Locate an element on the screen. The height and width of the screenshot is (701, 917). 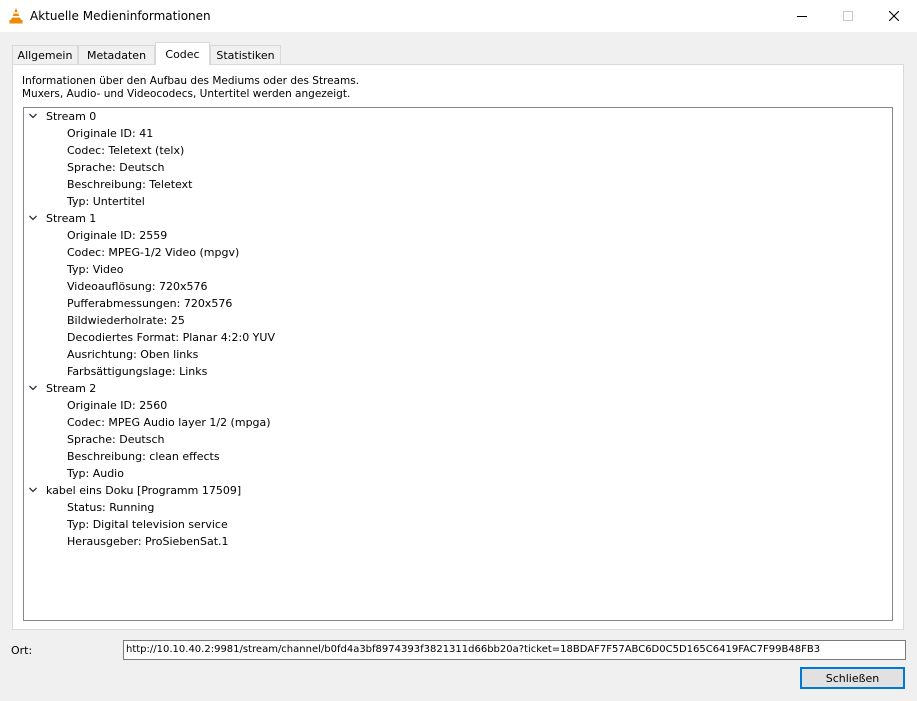
tree-item: Originale ID: 2560 is located at coordinates (117, 405).